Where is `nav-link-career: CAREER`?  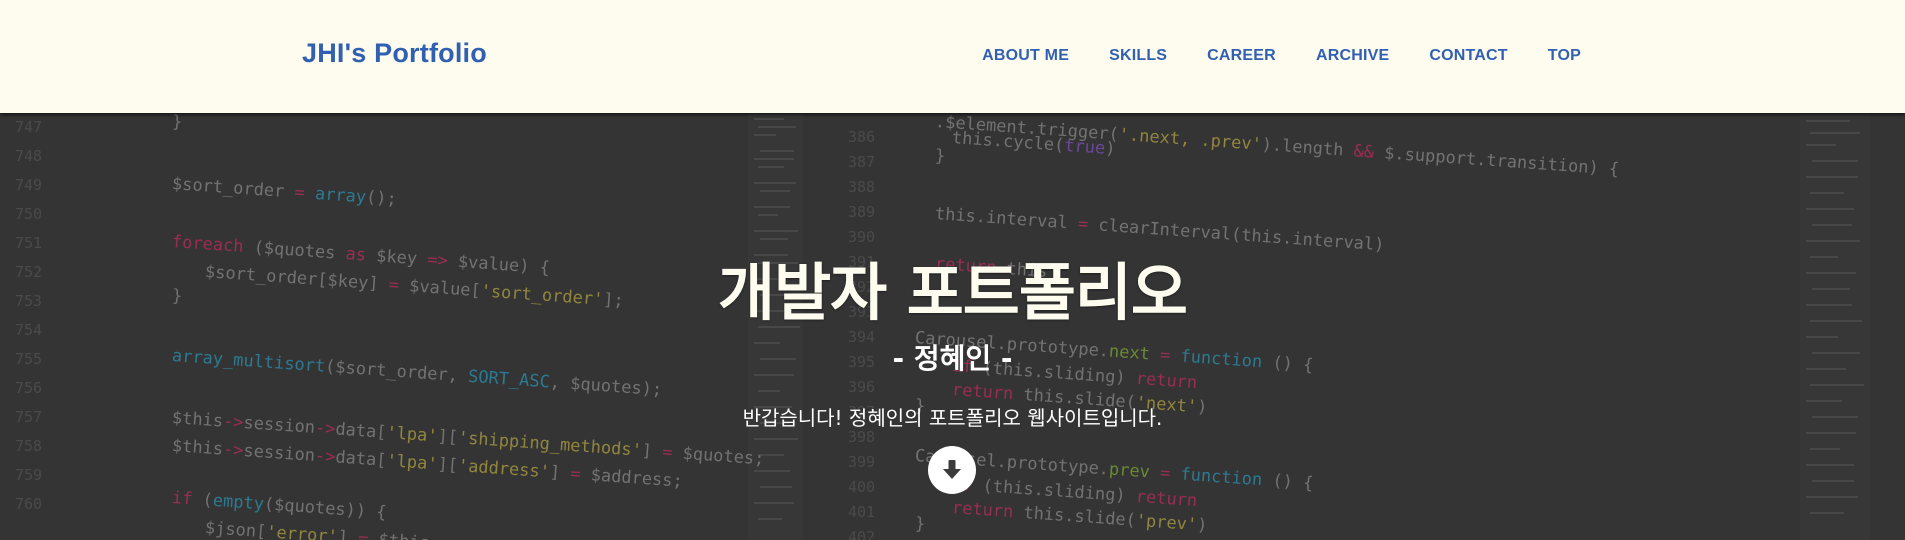
nav-link-career: CAREER is located at coordinates (1241, 55).